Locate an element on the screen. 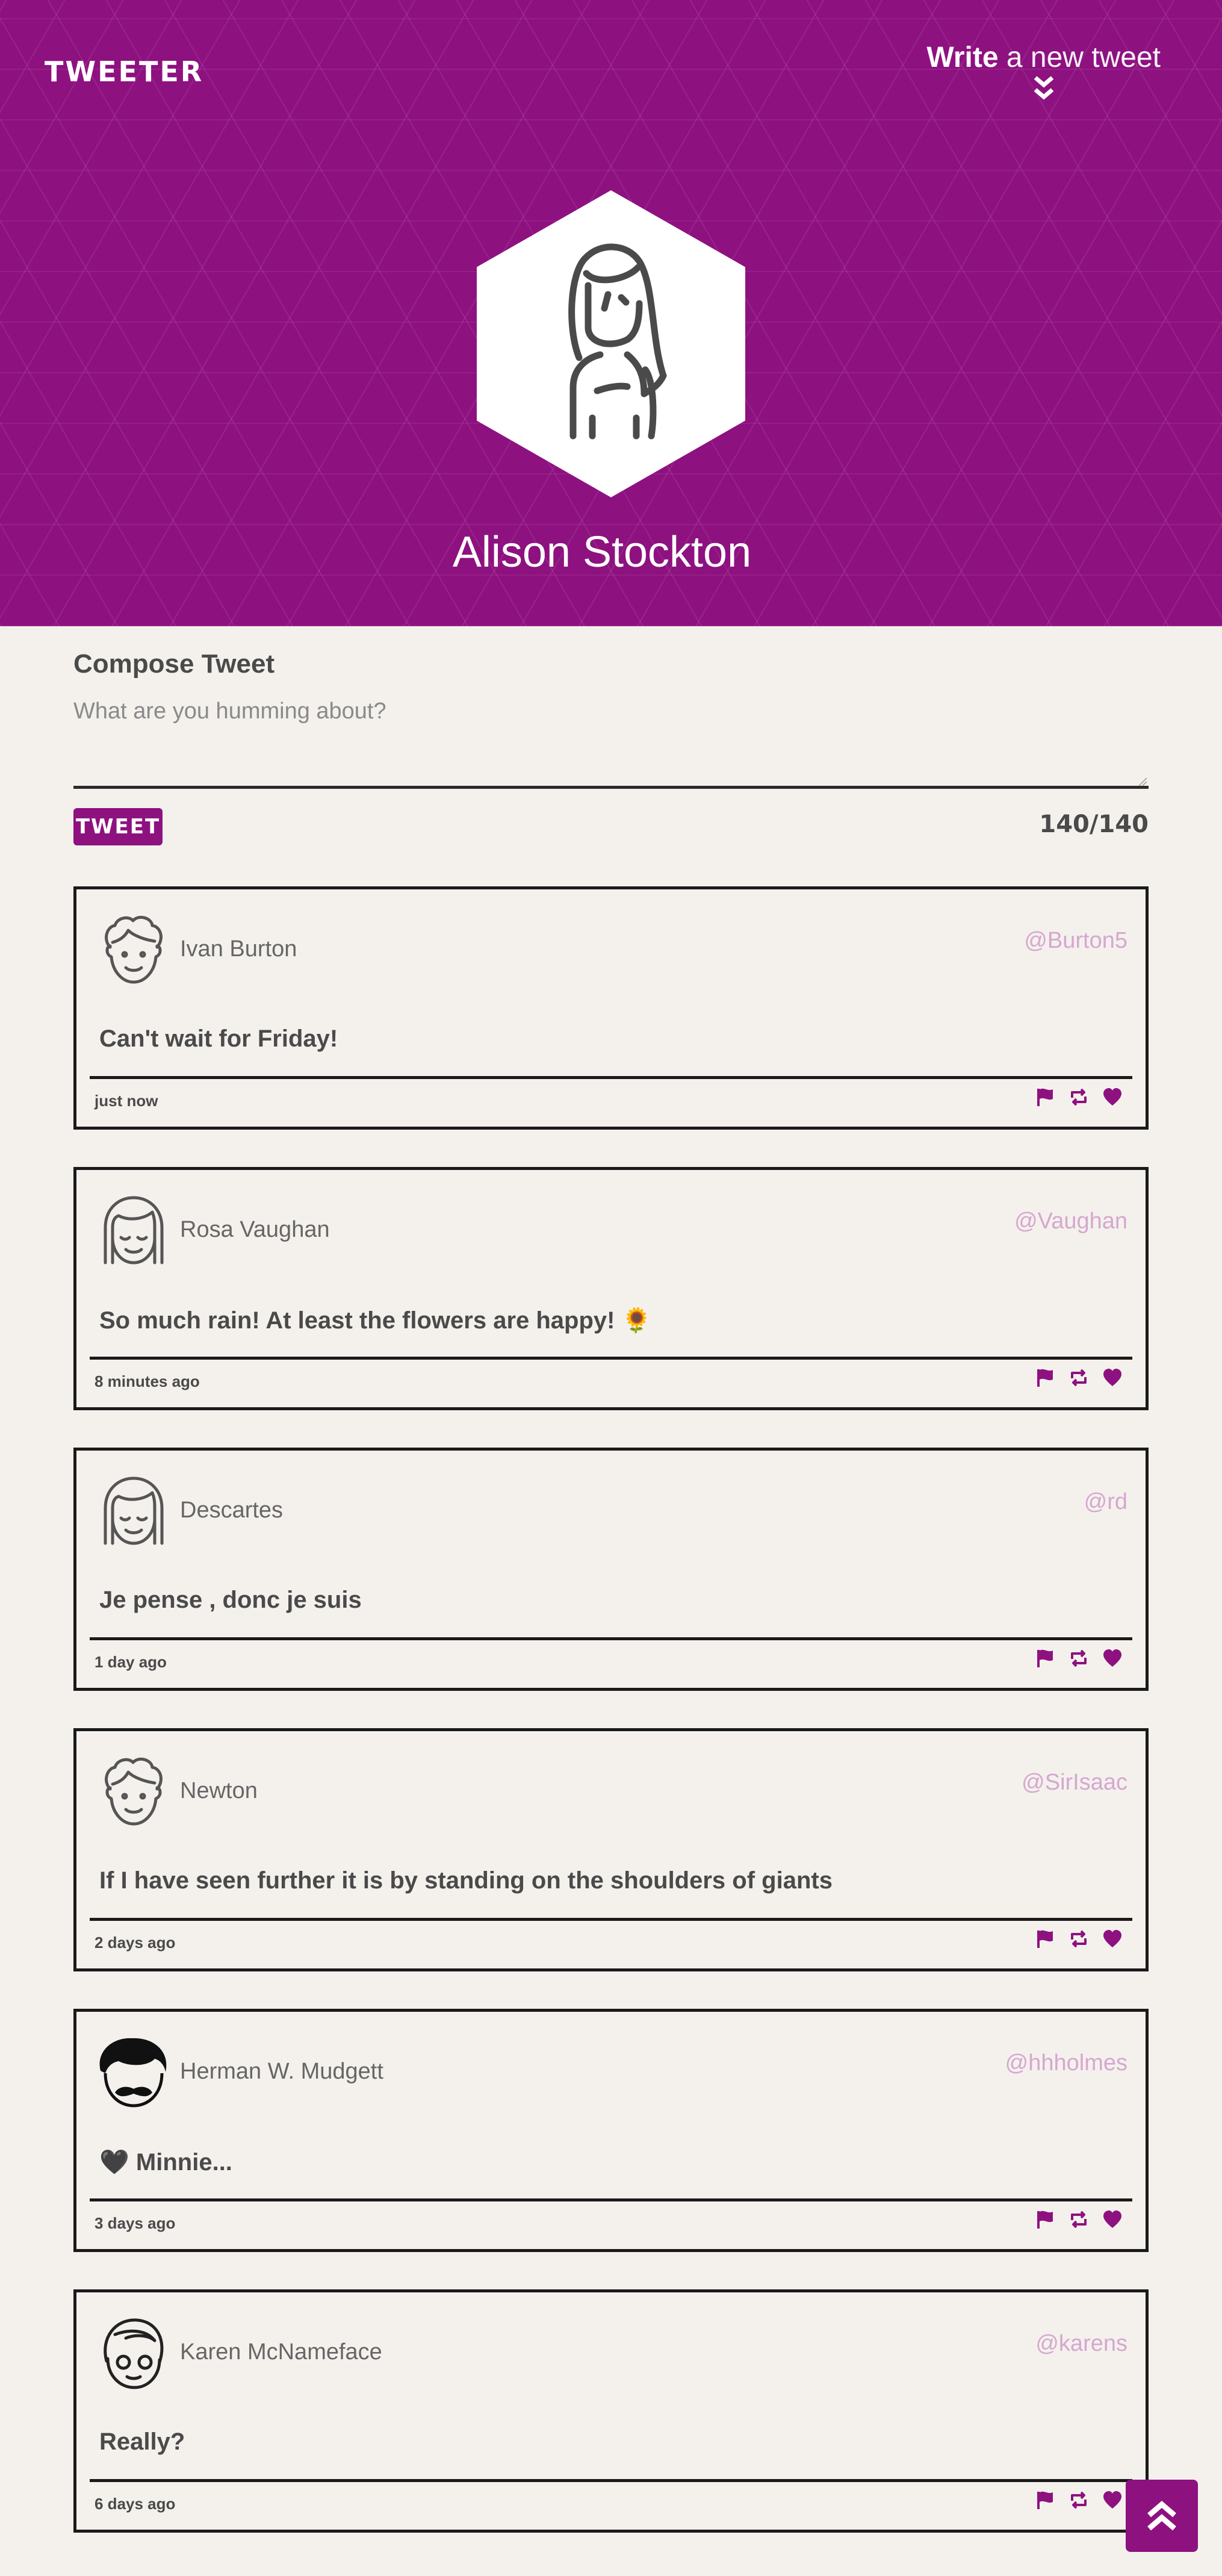 Image resolution: width=1222 pixels, height=2576 pixels. profile-avatar-frame is located at coordinates (611, 344).